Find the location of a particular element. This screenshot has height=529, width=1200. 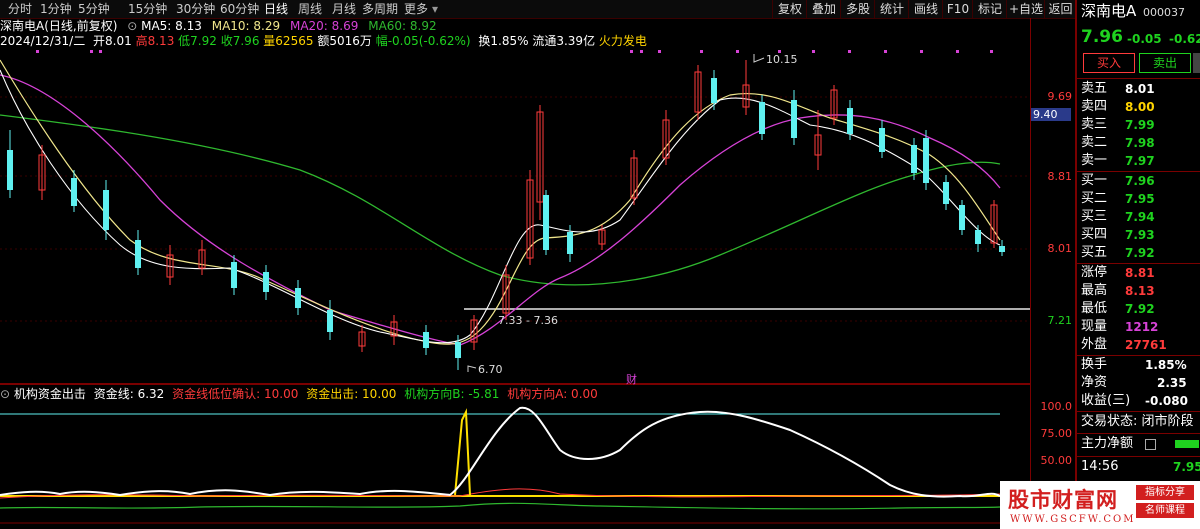

watermark-tag1: 指标分享 is located at coordinates (1165, 492).